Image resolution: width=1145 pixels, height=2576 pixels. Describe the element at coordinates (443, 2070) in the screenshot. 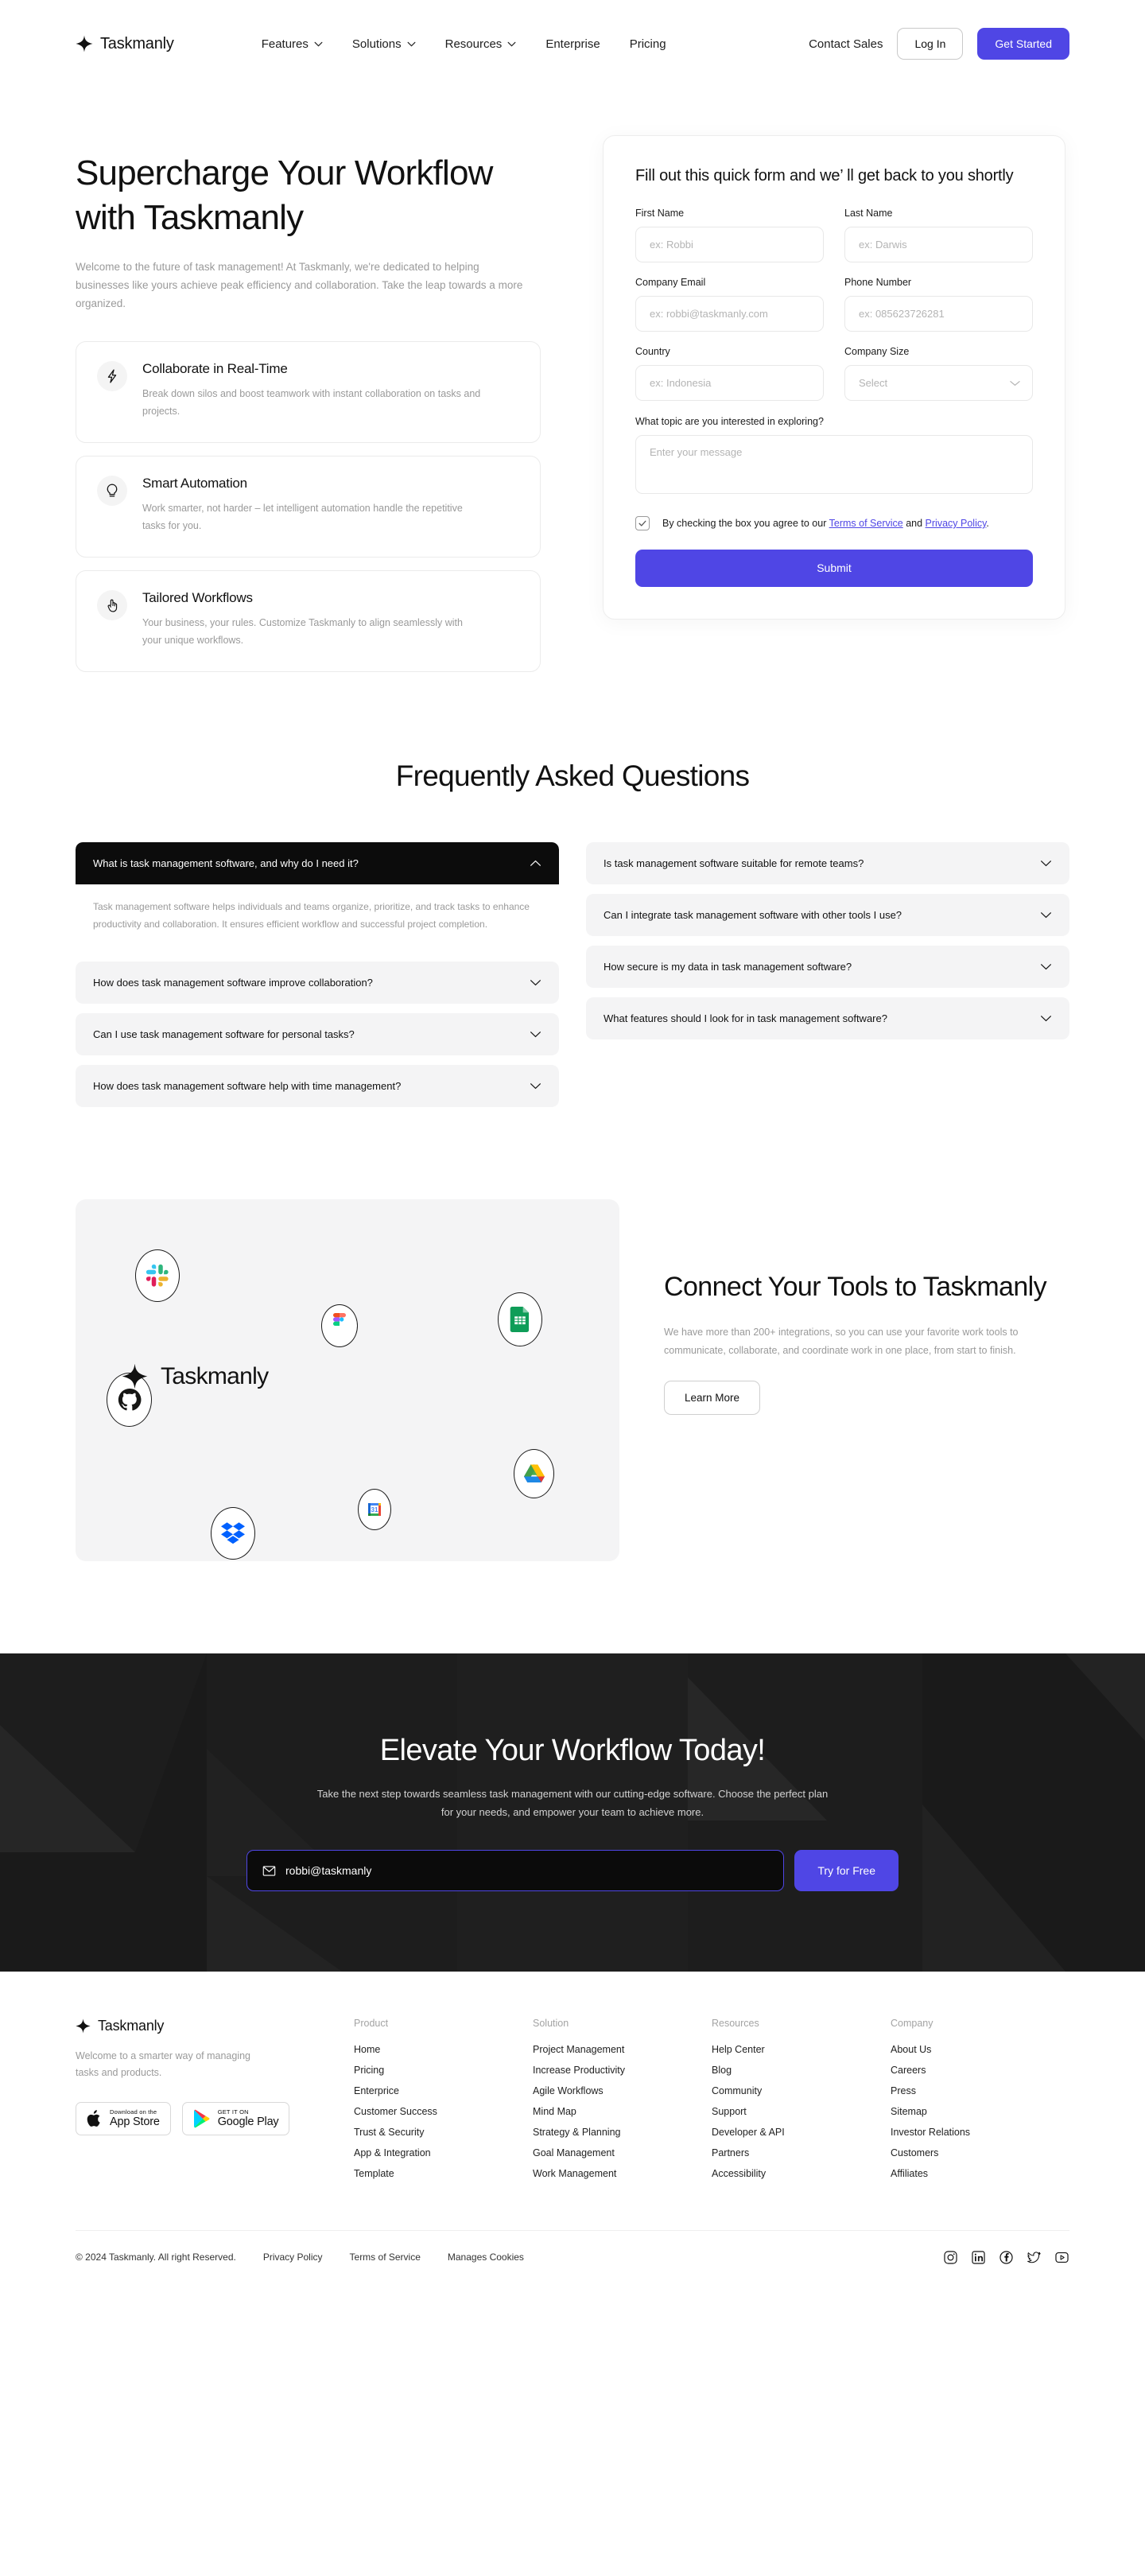

I see `footer-link: Pricing` at that location.